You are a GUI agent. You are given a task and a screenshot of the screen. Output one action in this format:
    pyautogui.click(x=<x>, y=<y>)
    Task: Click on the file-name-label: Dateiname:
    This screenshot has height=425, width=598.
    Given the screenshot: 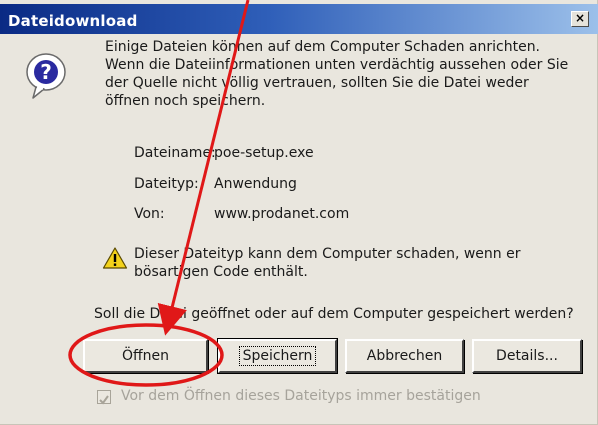 What is the action you would take?
    pyautogui.click(x=175, y=153)
    